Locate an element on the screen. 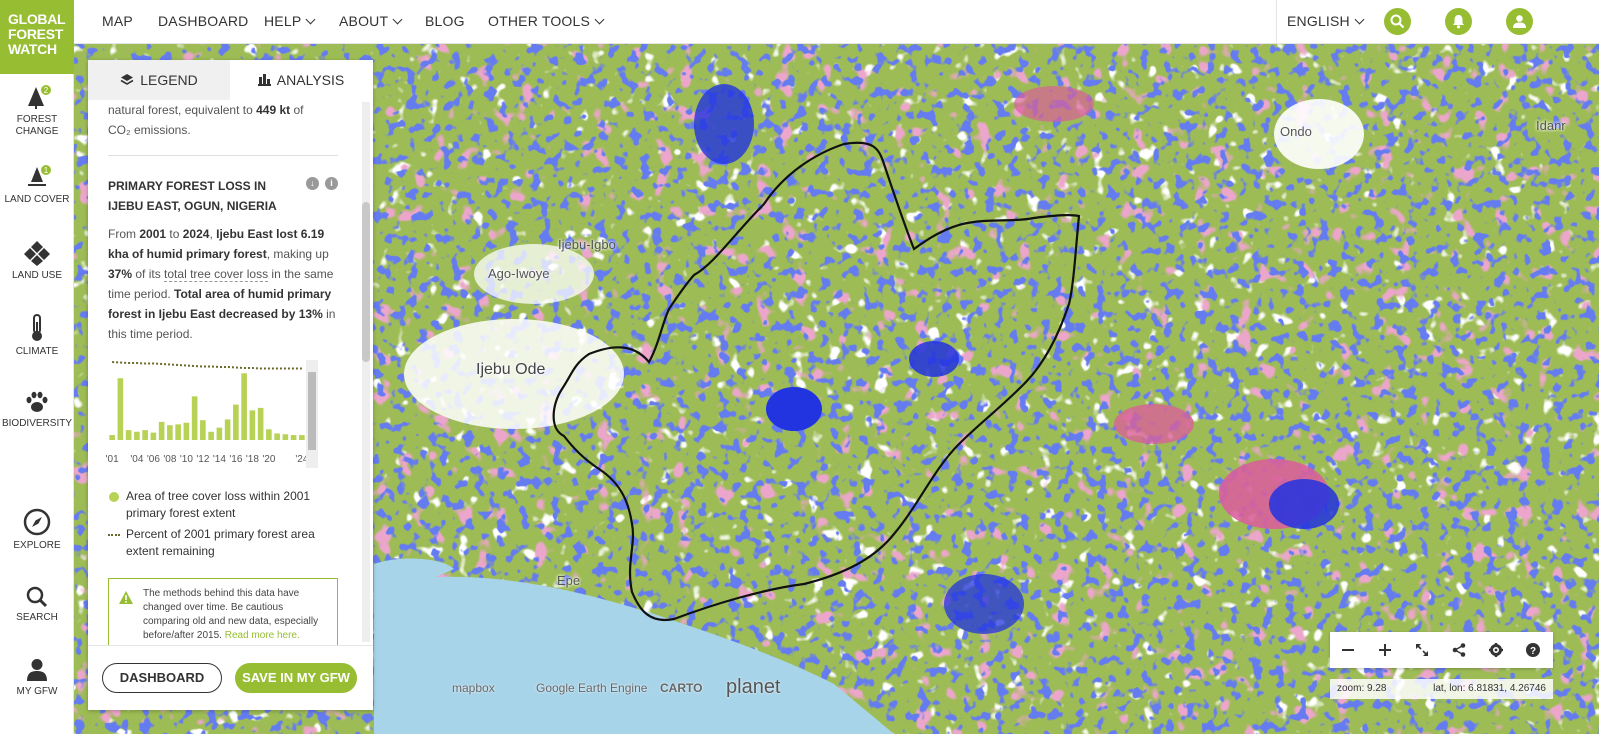 The image size is (1599, 734). chart-scrollbar is located at coordinates (312, 414).